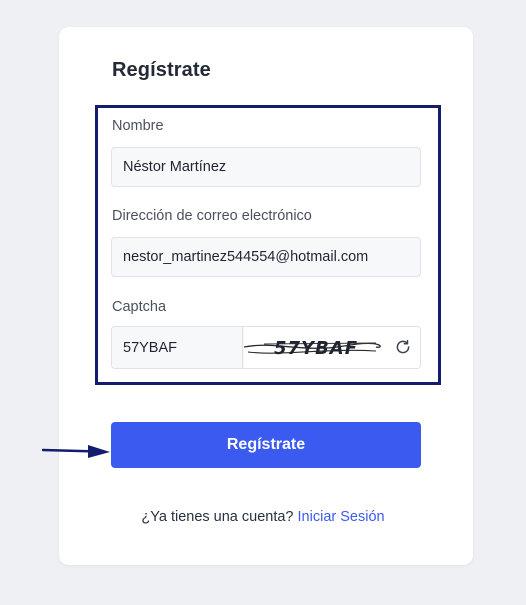 This screenshot has height=605, width=526. Describe the element at coordinates (266, 167) in the screenshot. I see `name-input` at that location.